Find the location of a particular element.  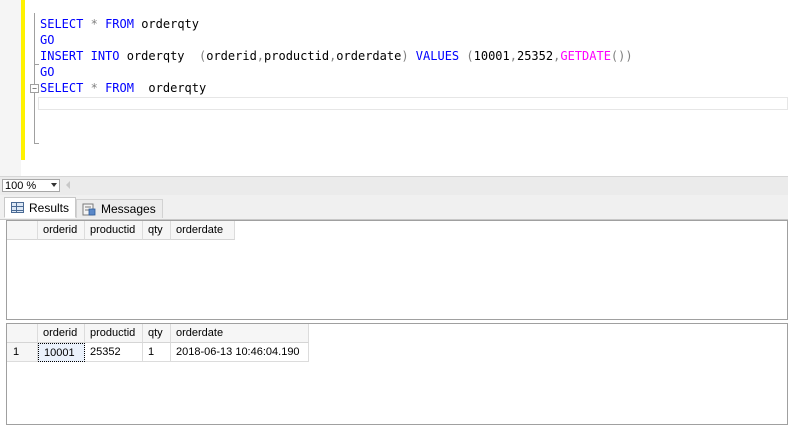

zoom-dropdown: 100 % is located at coordinates (31, 185).